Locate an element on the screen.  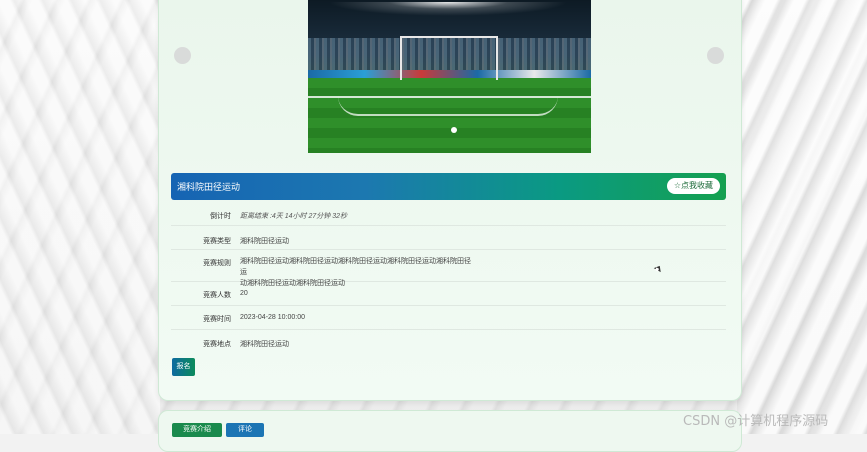
location-value: 湘科院田径运动 is located at coordinates (264, 344).